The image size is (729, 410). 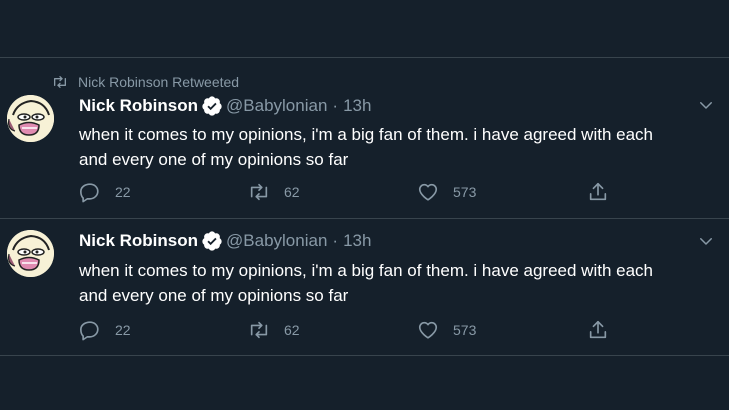 What do you see at coordinates (364, 218) in the screenshot?
I see `tweet-divider` at bounding box center [364, 218].